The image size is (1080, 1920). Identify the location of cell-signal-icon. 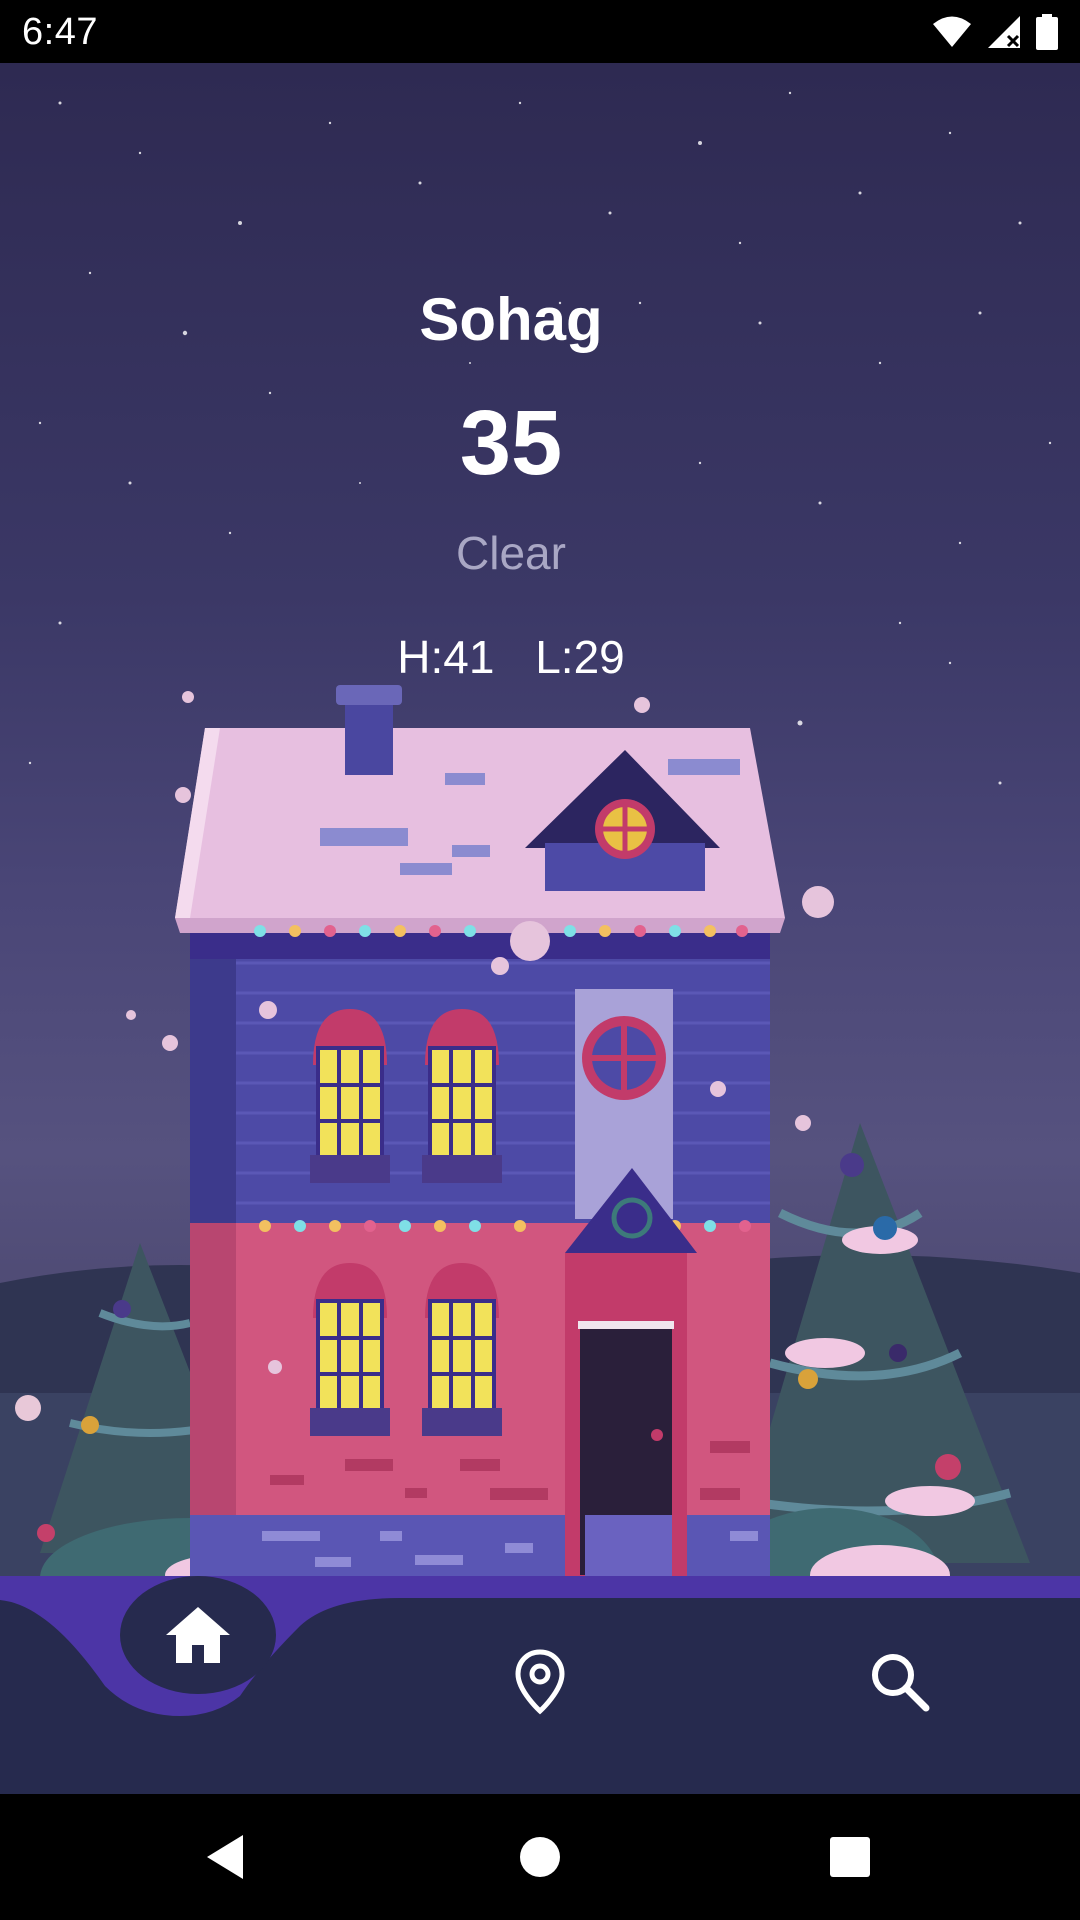
(1004, 32).